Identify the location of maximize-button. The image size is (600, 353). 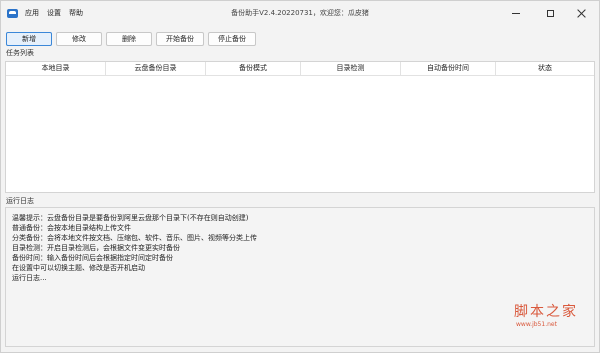
(550, 13).